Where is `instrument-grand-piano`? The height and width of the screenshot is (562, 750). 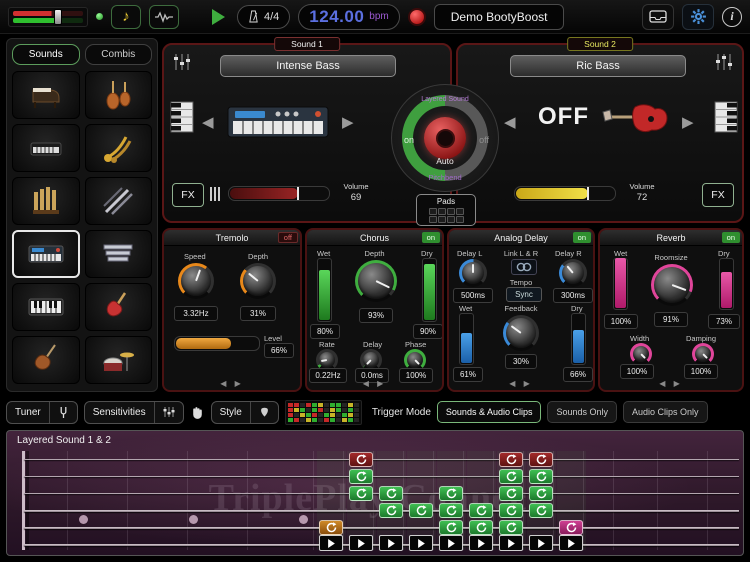
instrument-grand-piano is located at coordinates (46, 95).